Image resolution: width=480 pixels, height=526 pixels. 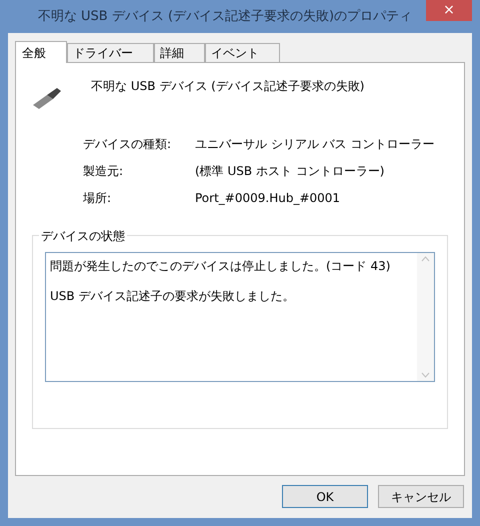 I want to click on cancel-button: キャンセル, so click(x=421, y=496).